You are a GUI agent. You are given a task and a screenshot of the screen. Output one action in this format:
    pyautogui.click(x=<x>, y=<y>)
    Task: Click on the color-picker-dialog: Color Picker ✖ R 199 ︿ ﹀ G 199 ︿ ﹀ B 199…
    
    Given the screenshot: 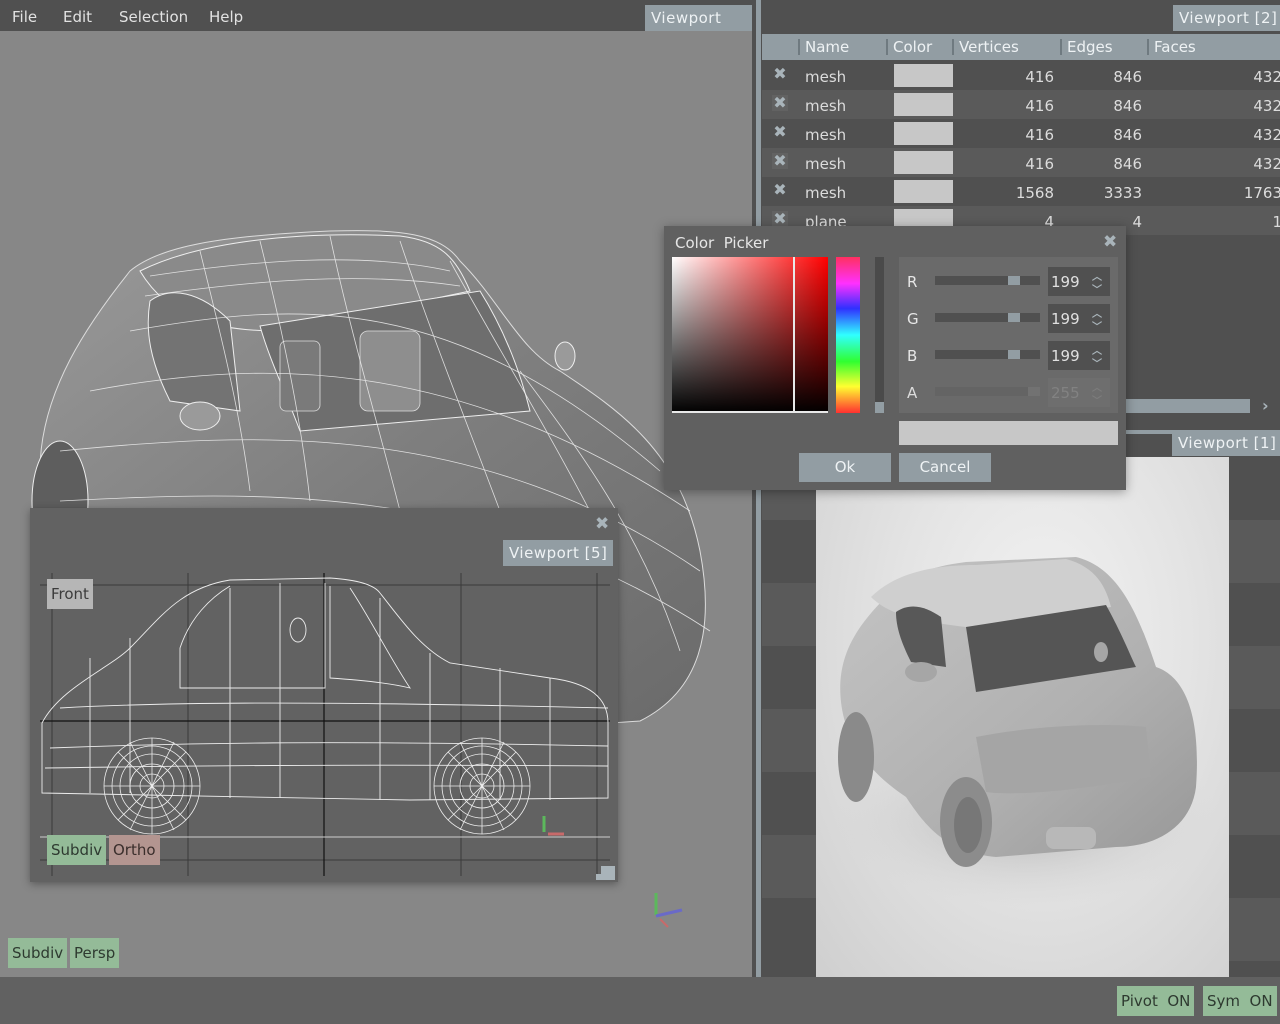 What is the action you would take?
    pyautogui.click(x=895, y=358)
    